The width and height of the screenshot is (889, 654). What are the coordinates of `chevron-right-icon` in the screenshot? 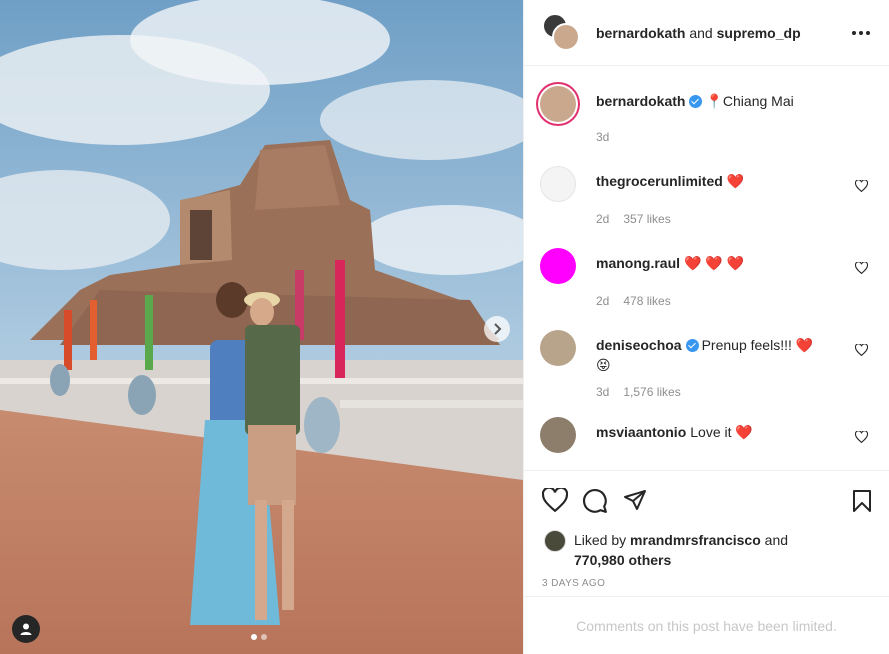 It's located at (498, 329).